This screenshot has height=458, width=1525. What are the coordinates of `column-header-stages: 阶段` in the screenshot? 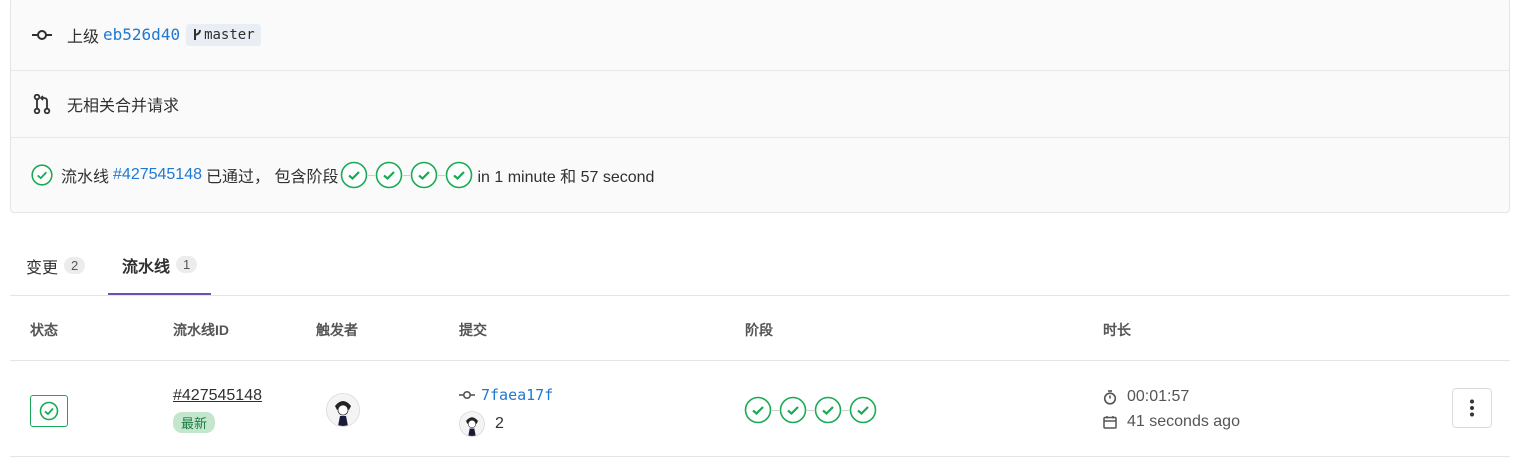 It's located at (759, 330).